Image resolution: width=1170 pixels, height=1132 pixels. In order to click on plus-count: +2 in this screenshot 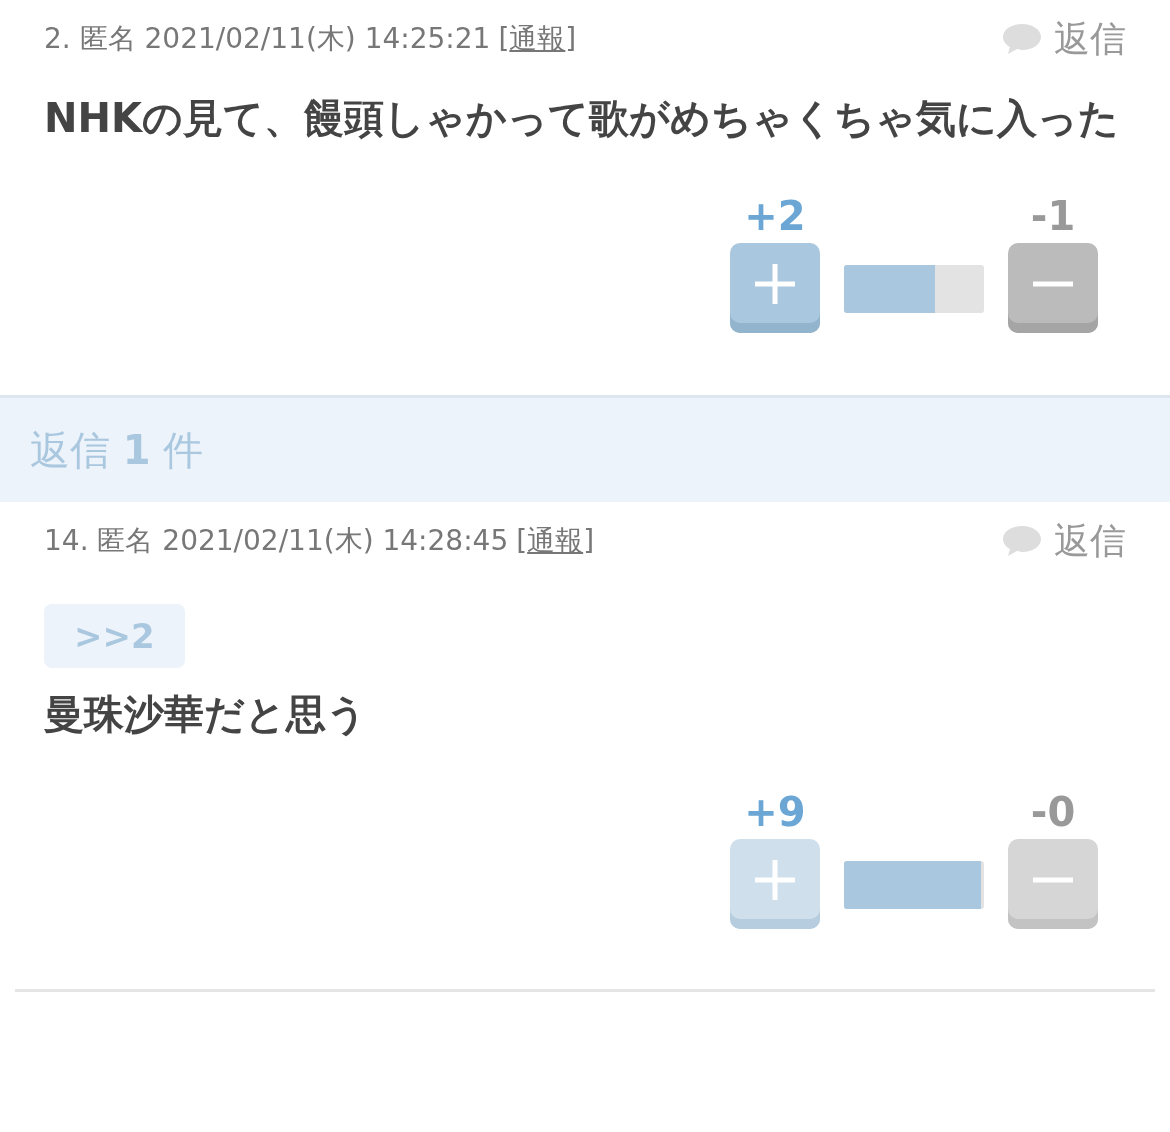, I will do `click(775, 216)`.